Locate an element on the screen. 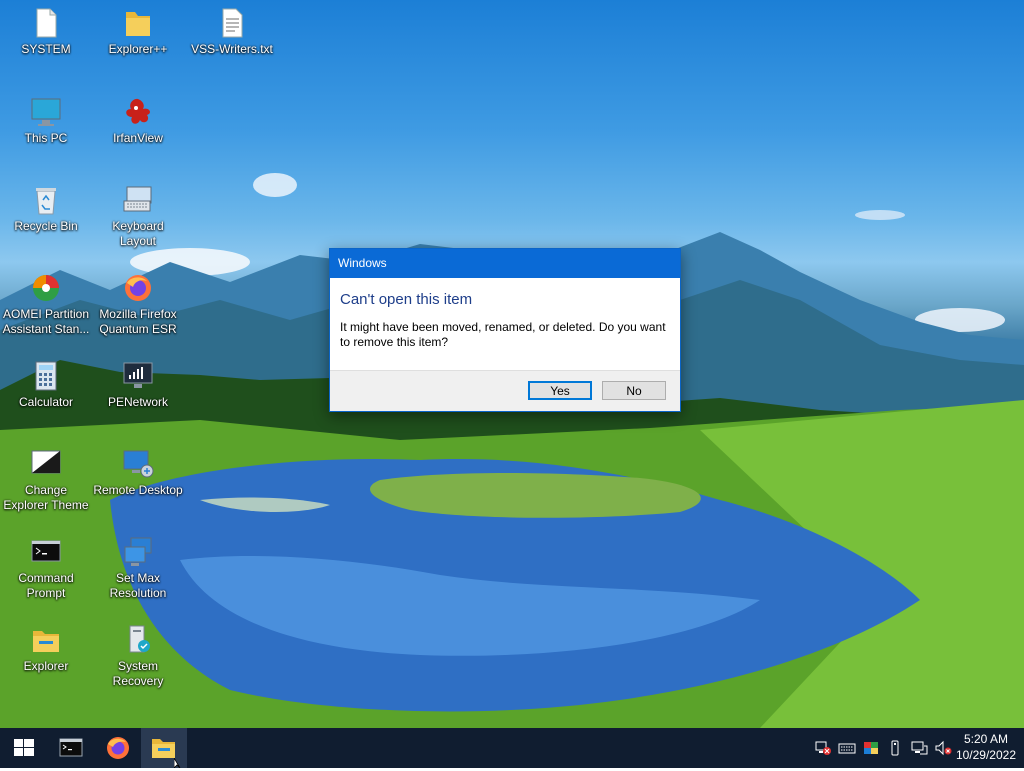 This screenshot has width=1024, height=771. desktop-icon-this-pc: This PC is located at coordinates (46, 120).